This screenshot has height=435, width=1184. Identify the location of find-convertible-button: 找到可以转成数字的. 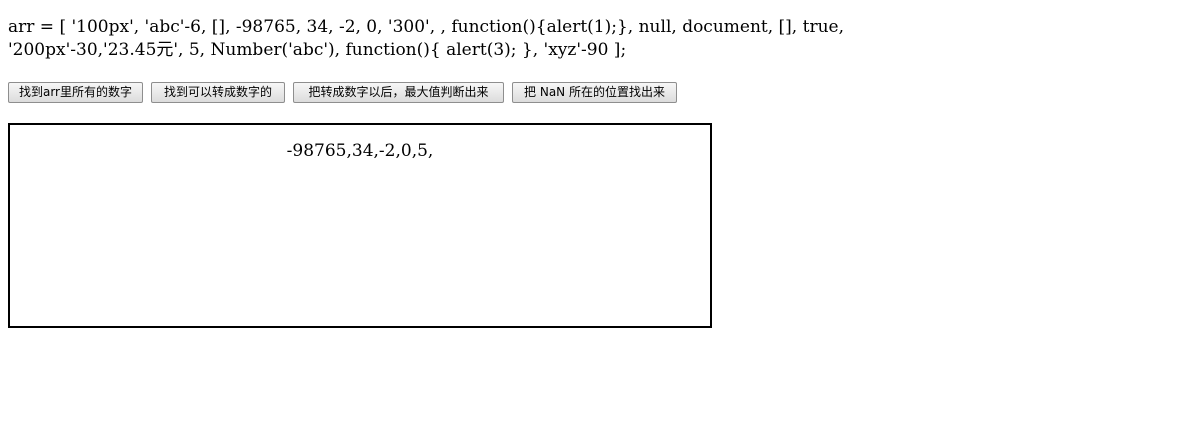
(218, 92).